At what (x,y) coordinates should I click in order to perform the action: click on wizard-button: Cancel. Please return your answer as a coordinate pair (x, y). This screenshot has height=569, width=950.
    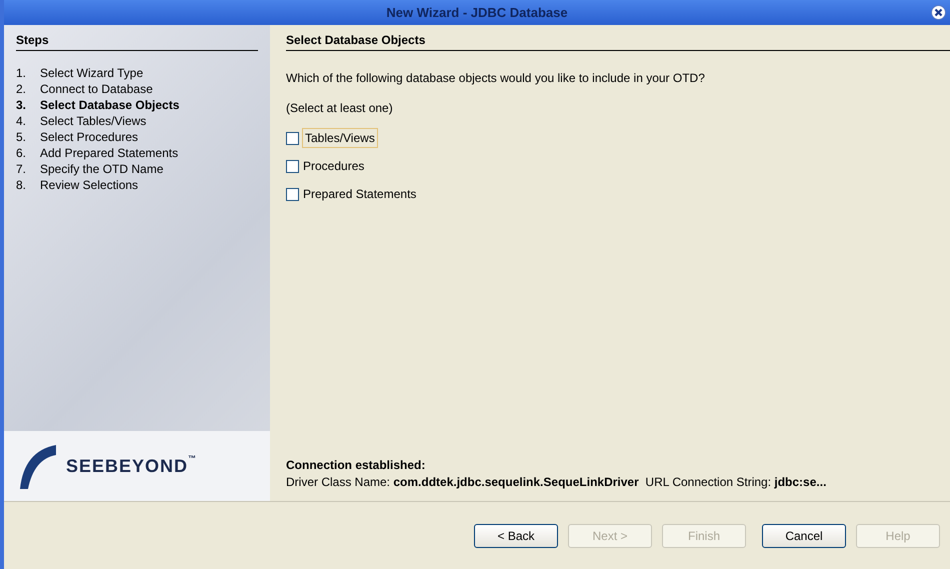
    Looking at the image, I should click on (804, 536).